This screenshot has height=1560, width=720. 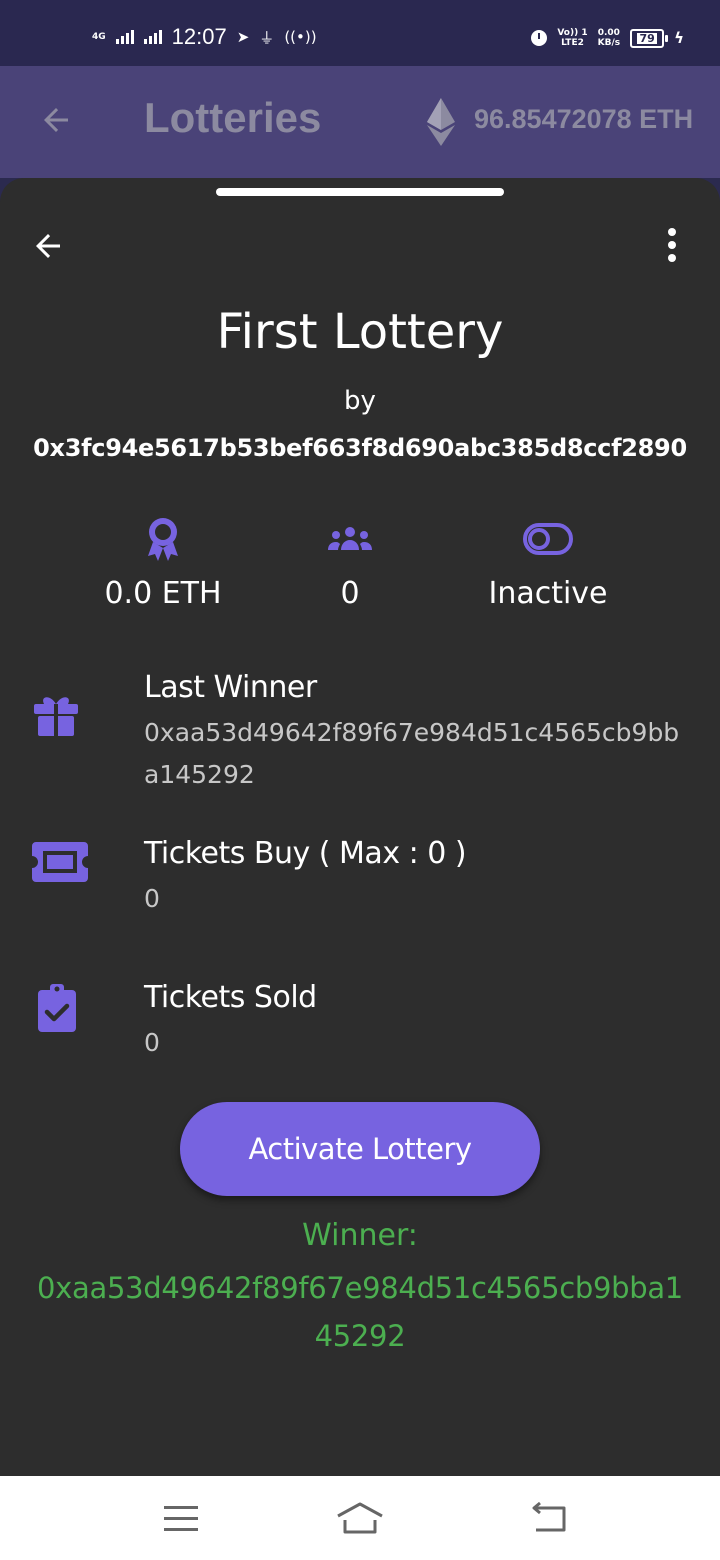 What do you see at coordinates (548, 593) in the screenshot?
I see `status-value: Inactive` at bounding box center [548, 593].